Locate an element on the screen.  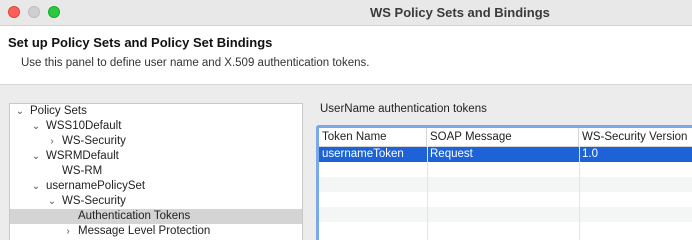
tree-item-ws-security: › WS-Security is located at coordinates (156, 141).